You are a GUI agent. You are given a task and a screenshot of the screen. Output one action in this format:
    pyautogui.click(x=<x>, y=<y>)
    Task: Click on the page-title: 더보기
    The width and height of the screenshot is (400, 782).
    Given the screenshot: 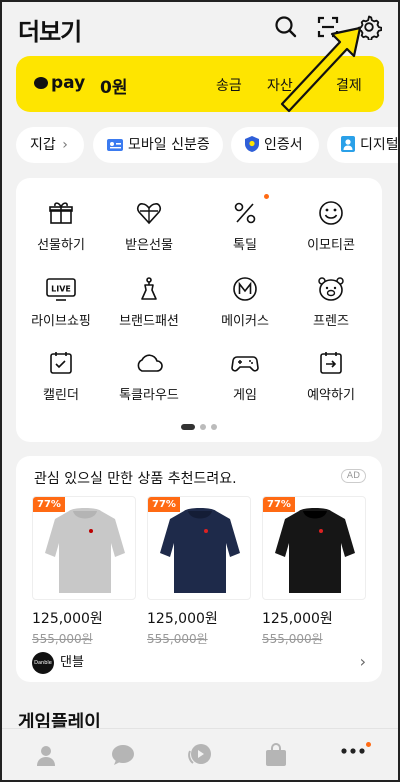 What is the action you would take?
    pyautogui.click(x=50, y=32)
    